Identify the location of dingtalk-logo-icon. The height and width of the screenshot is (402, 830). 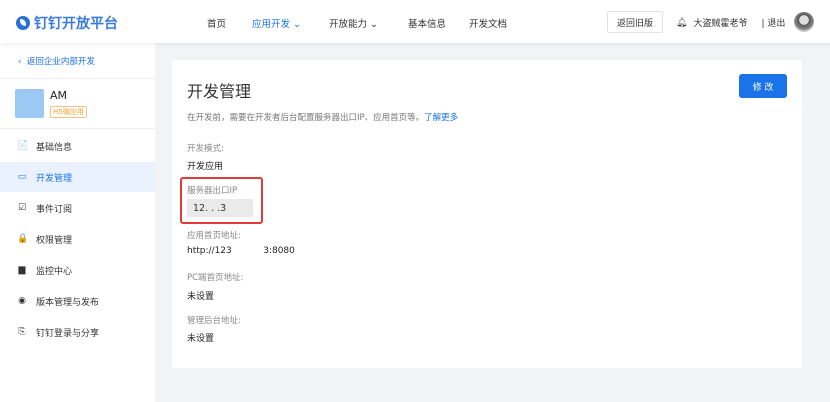
(23, 23).